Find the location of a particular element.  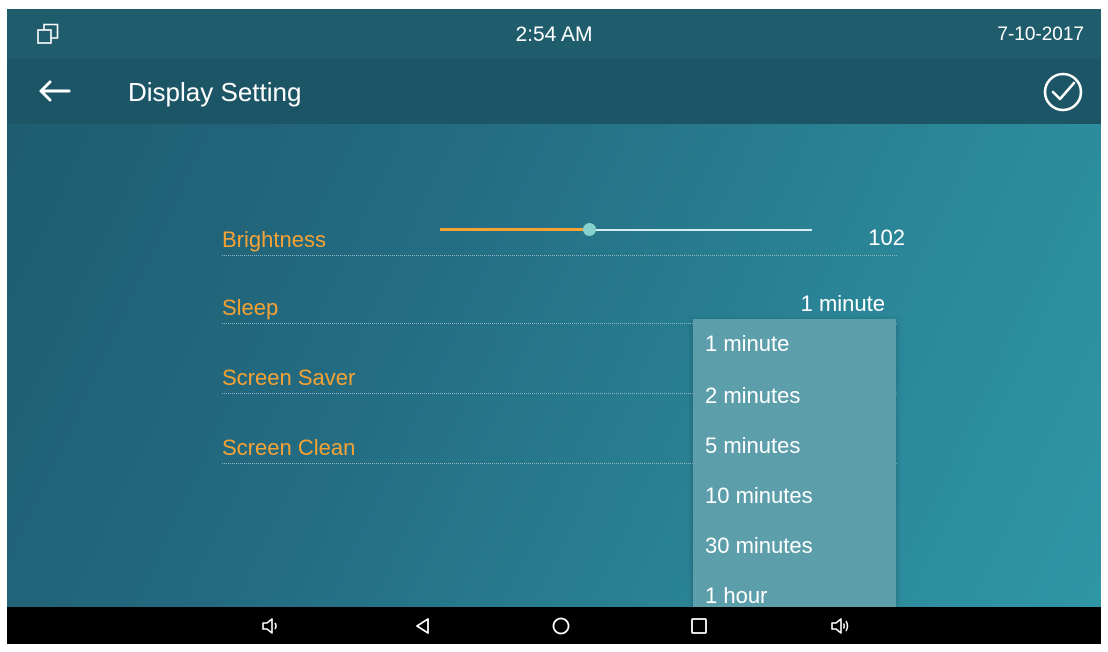

recents-square-icon is located at coordinates (699, 626).